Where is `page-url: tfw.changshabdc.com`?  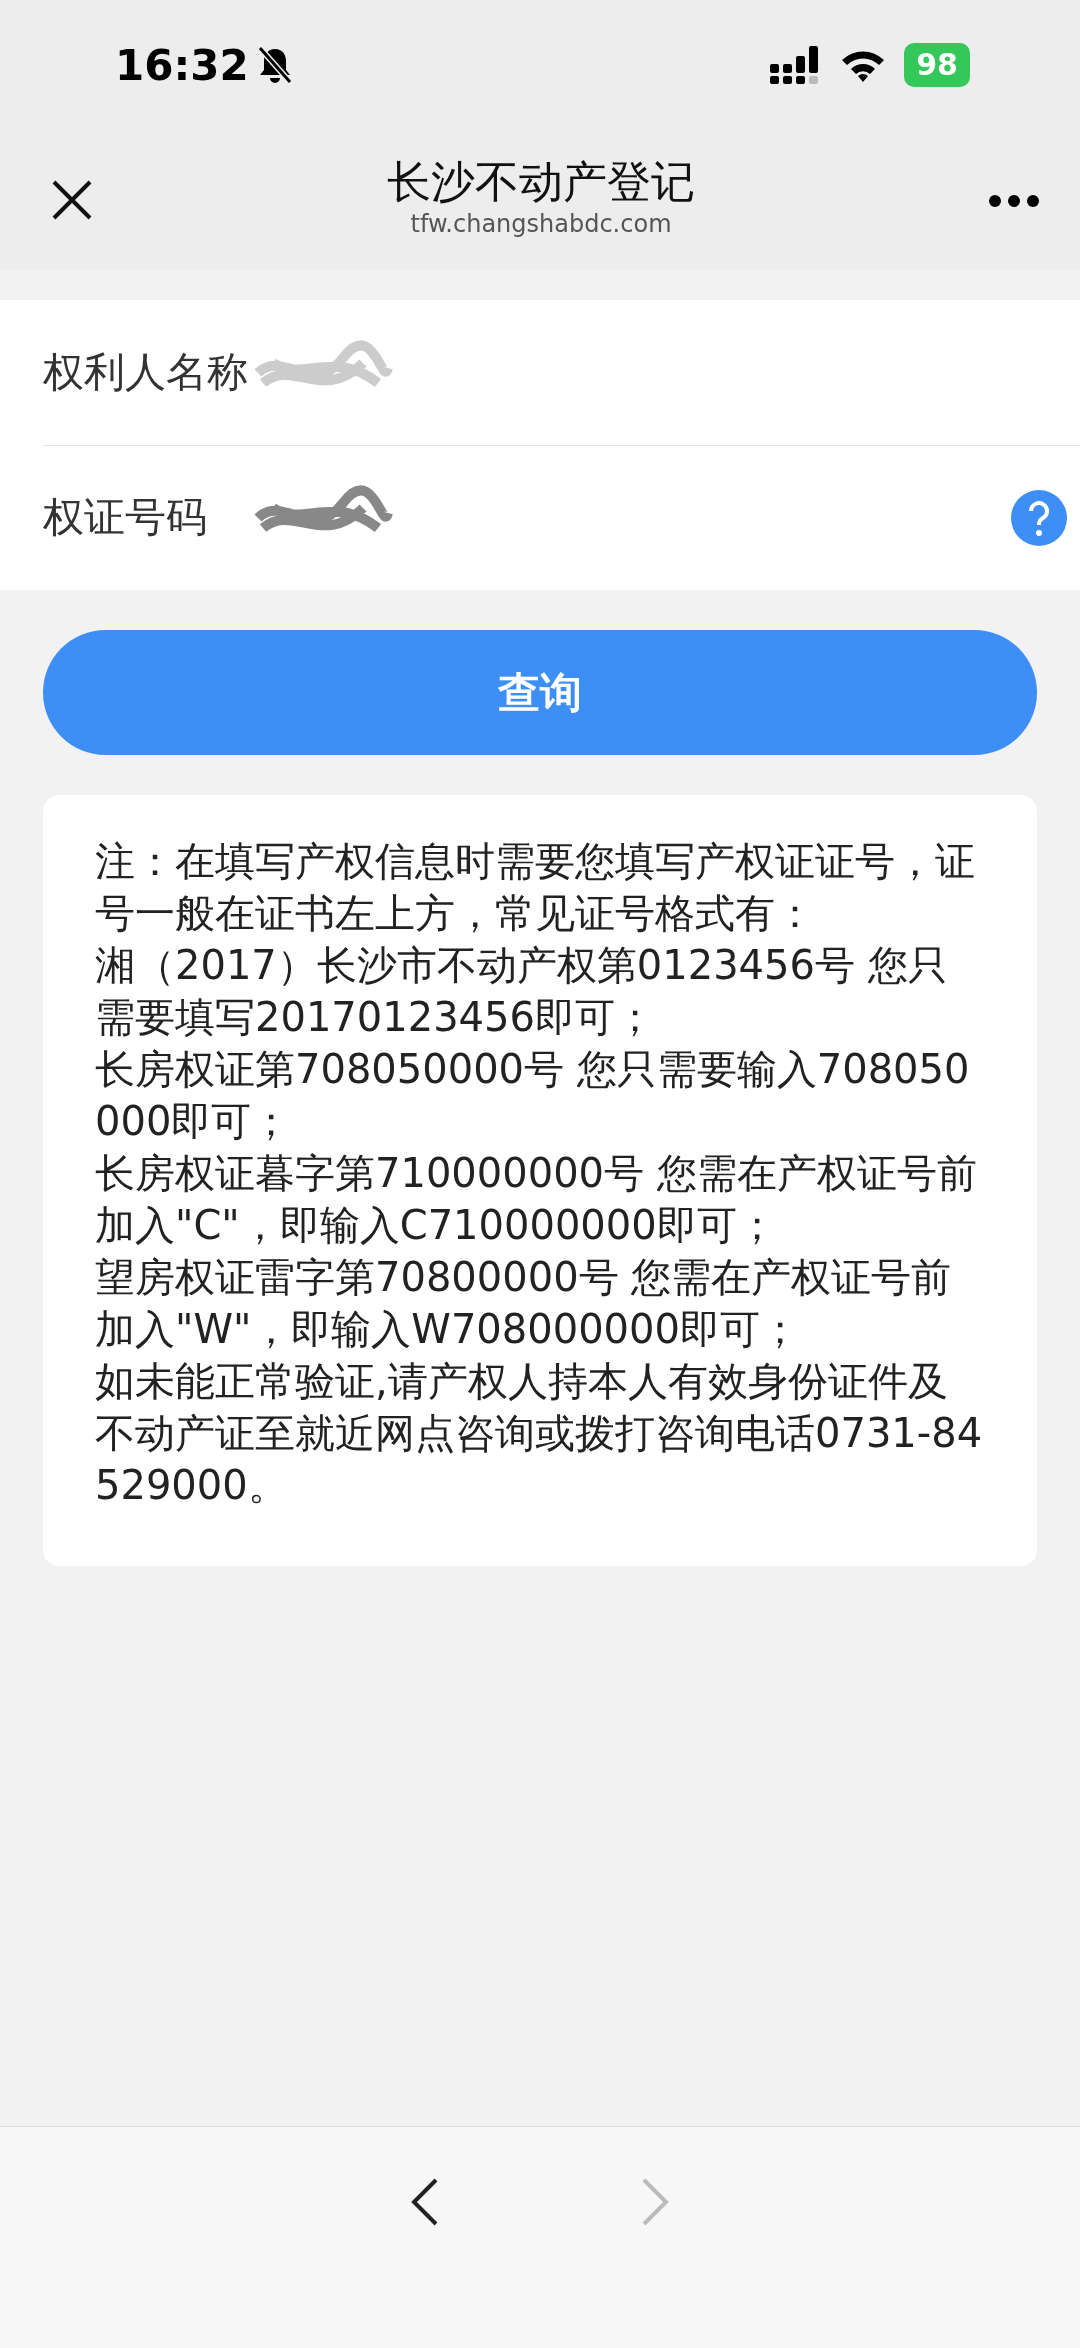 page-url: tfw.changshabdc.com is located at coordinates (541, 225).